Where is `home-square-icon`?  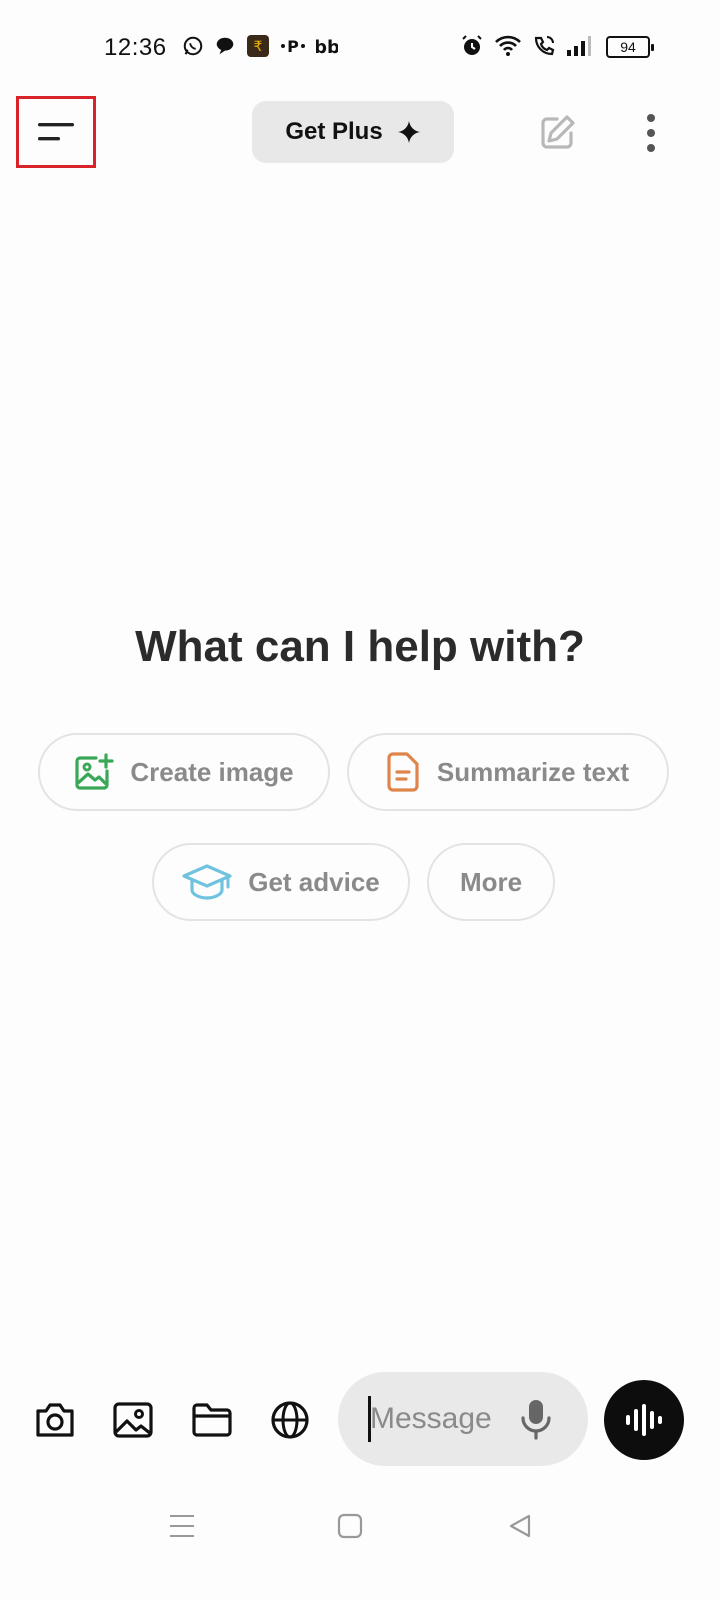 home-square-icon is located at coordinates (350, 1526).